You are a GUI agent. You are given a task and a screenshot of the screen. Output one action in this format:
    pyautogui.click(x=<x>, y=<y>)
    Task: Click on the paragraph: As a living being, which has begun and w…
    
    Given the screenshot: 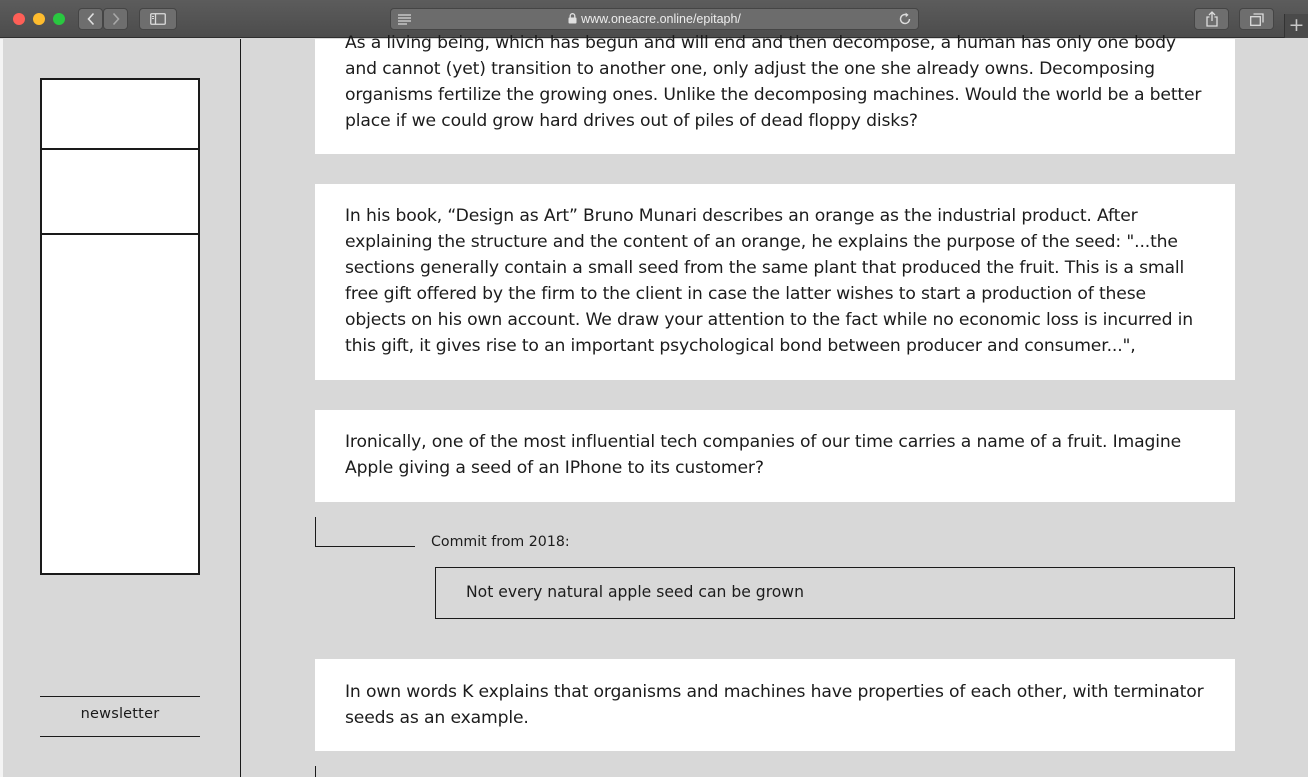 What is the action you would take?
    pyautogui.click(x=773, y=82)
    